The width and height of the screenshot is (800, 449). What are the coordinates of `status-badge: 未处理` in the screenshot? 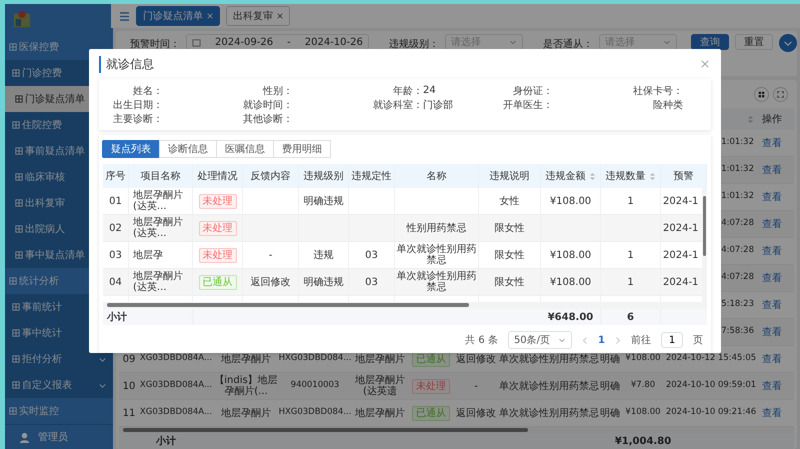 It's located at (217, 228).